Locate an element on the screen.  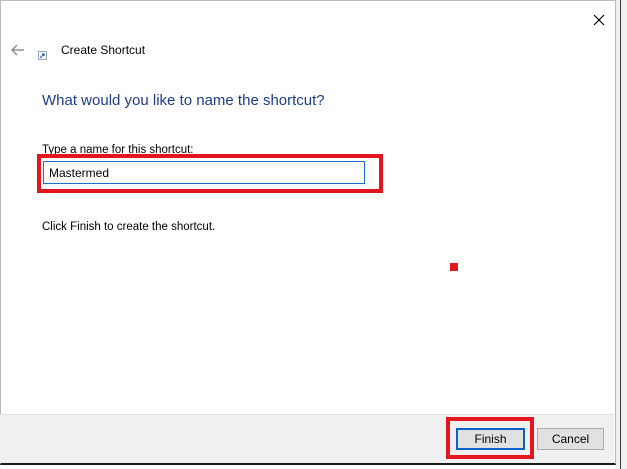
finish-button: Finish is located at coordinates (490, 439).